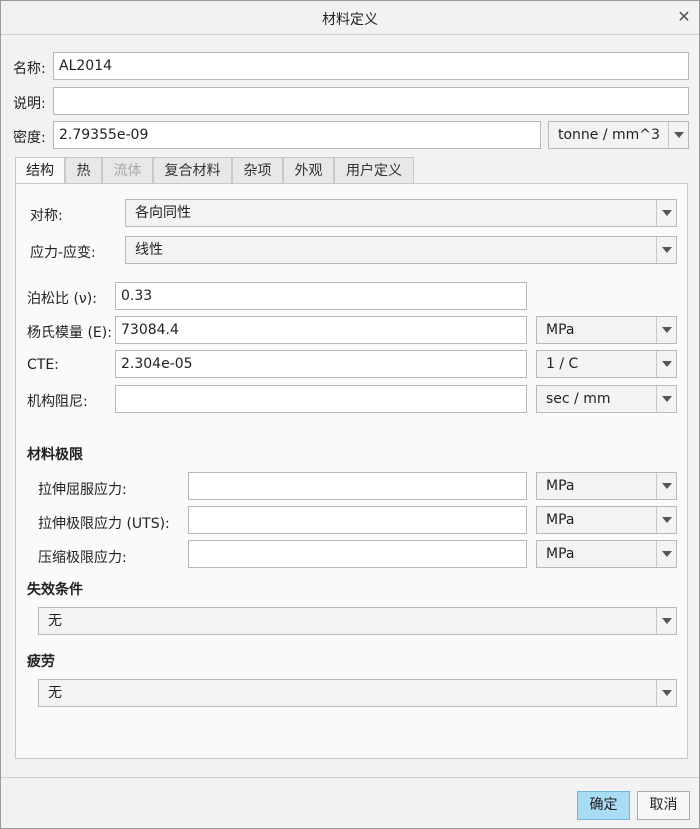 This screenshot has height=829, width=700. I want to click on young-modulus-unit: MPa, so click(560, 330).